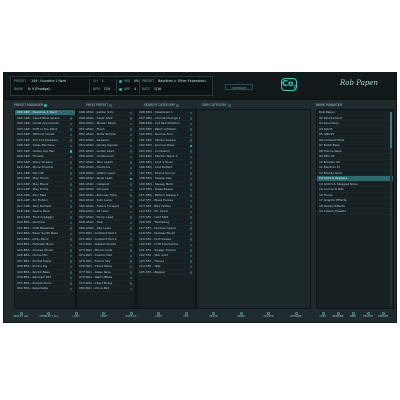 Image resolution: width=400 pixels, height=400 pixels. Describe the element at coordinates (127, 89) in the screenshot. I see `arp-row: ARP 4` at that location.